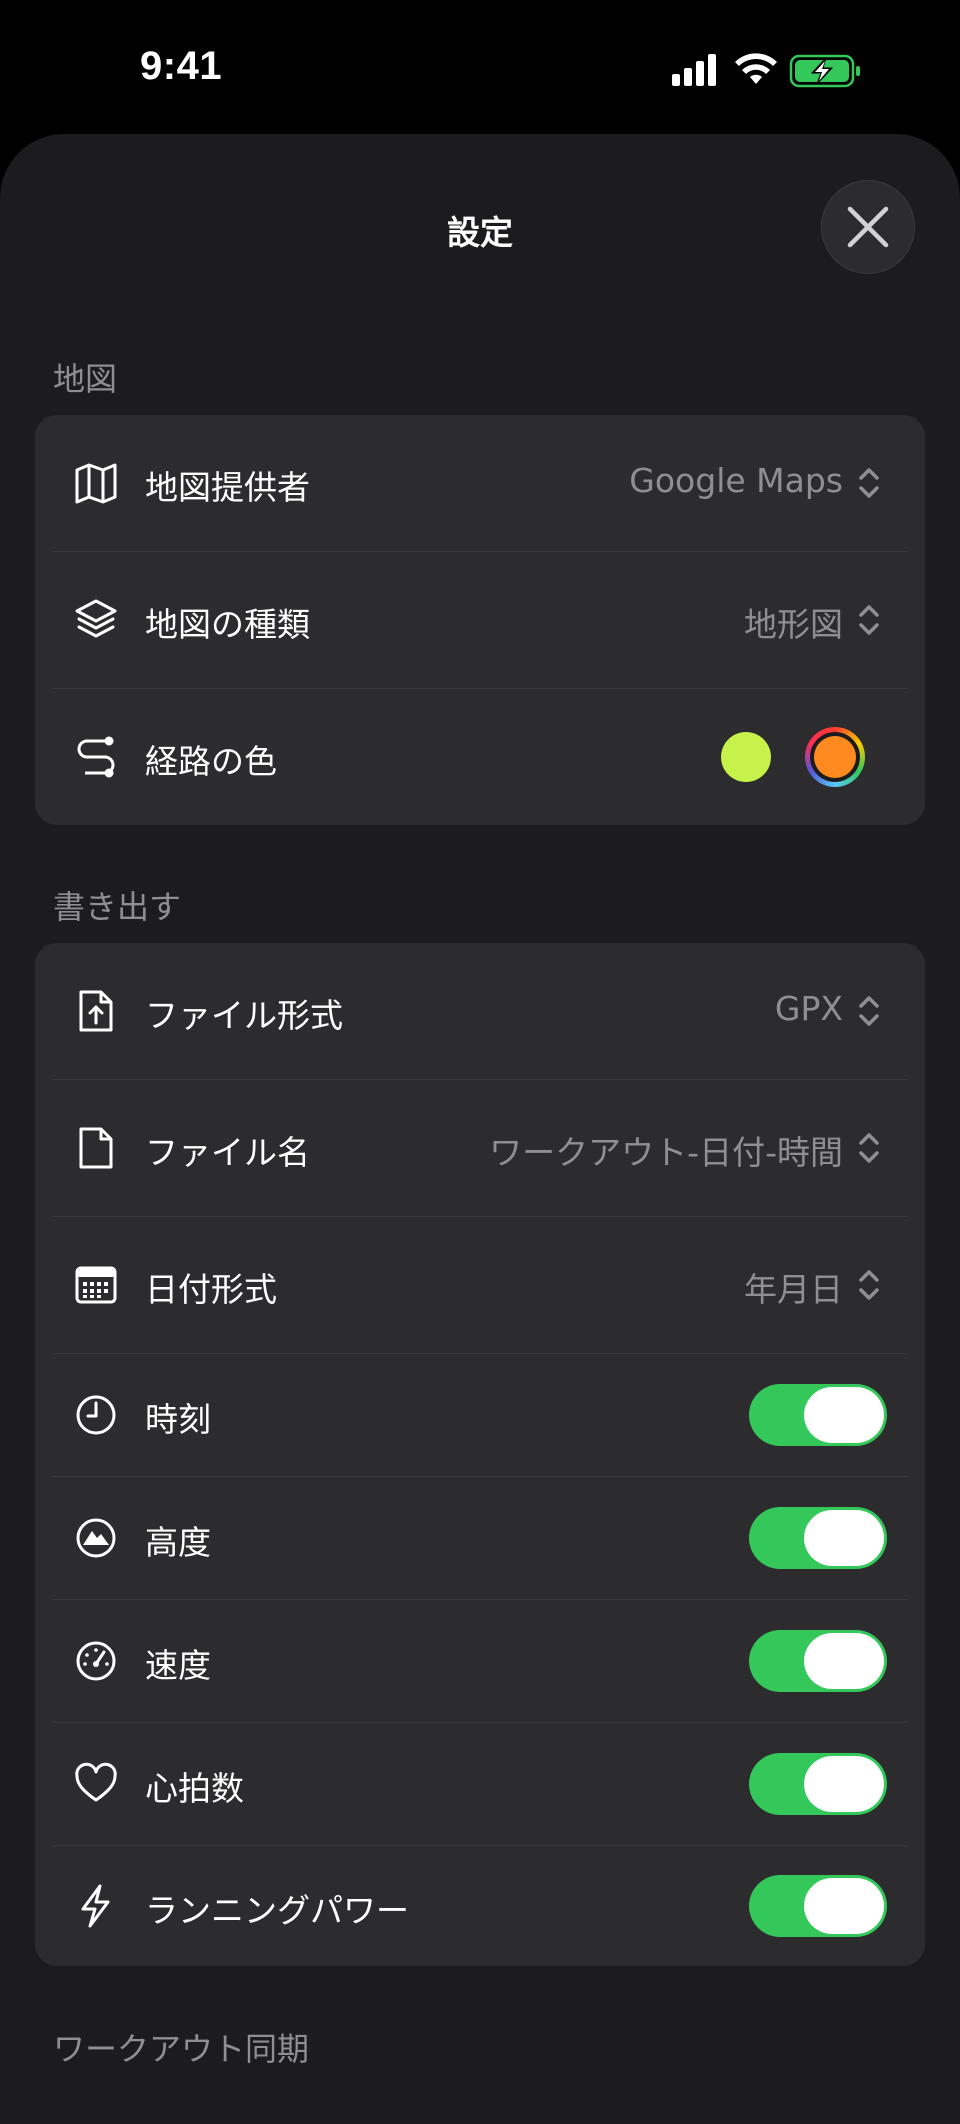 The image size is (960, 2124). What do you see at coordinates (835, 757) in the screenshot?
I see `color-picker-button` at bounding box center [835, 757].